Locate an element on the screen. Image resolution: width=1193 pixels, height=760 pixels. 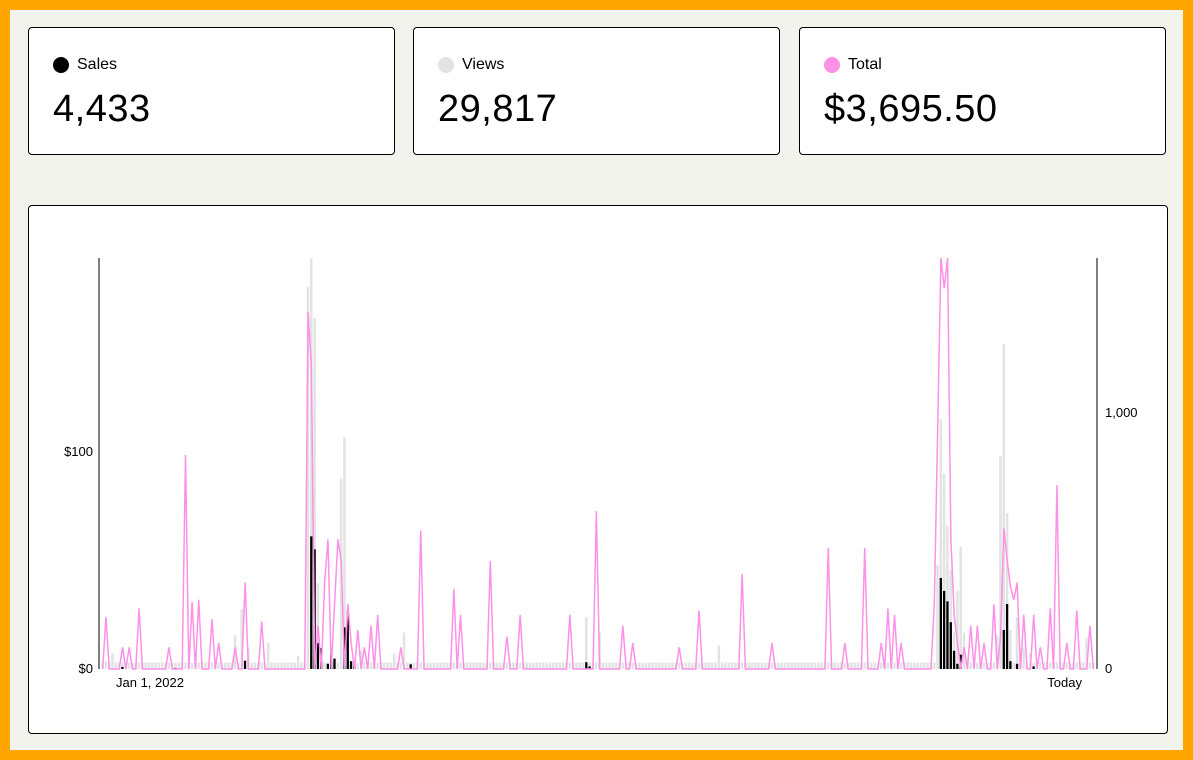
stat-value-total: $3,695.50 is located at coordinates (911, 109).